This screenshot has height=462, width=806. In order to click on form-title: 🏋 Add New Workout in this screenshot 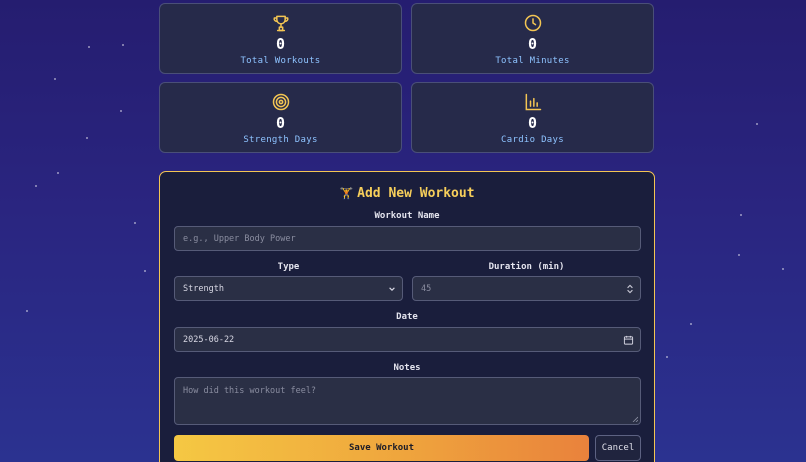, I will do `click(407, 193)`.